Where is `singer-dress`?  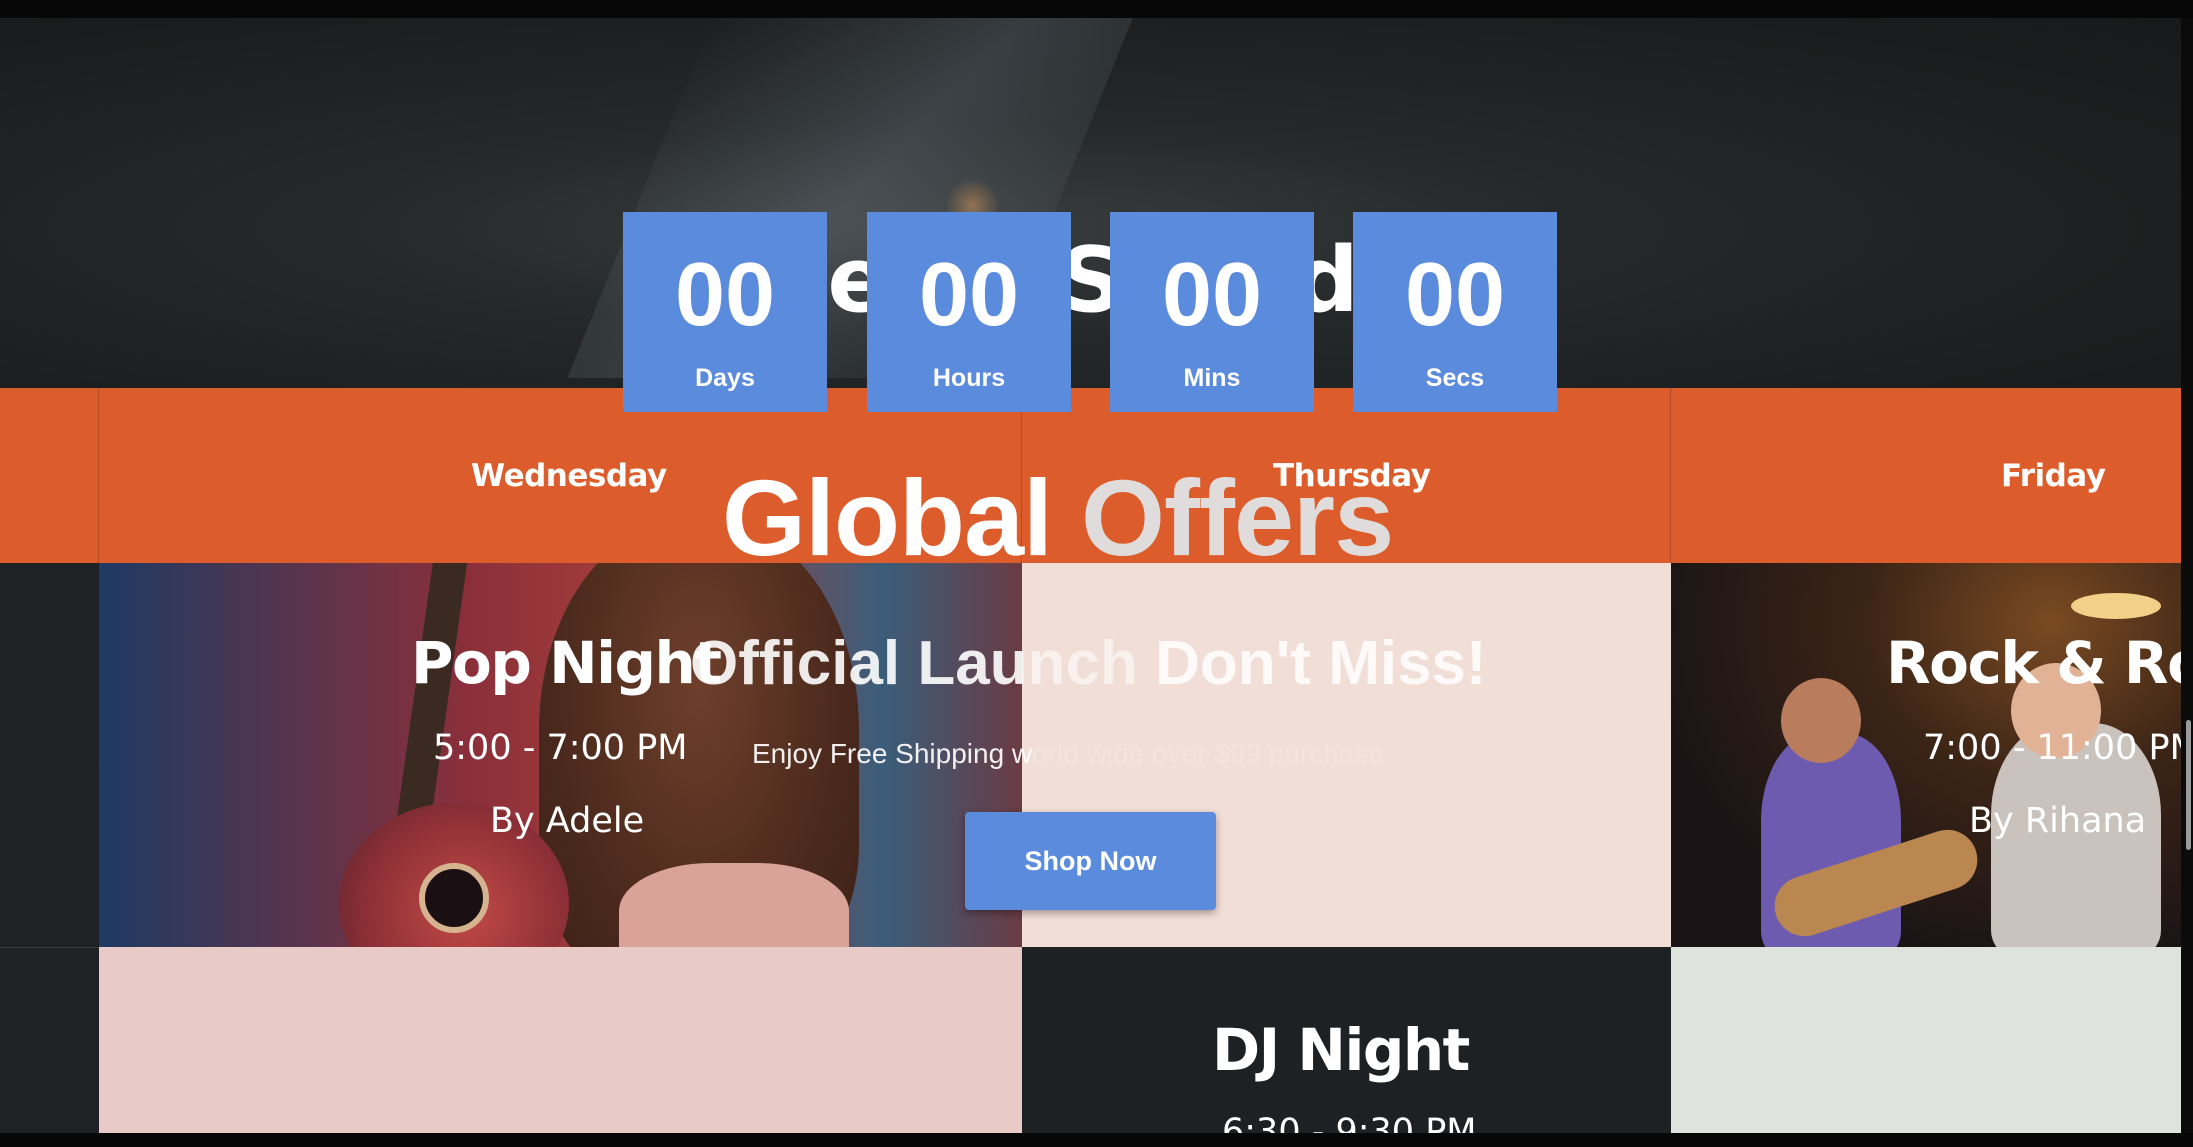 singer-dress is located at coordinates (734, 905).